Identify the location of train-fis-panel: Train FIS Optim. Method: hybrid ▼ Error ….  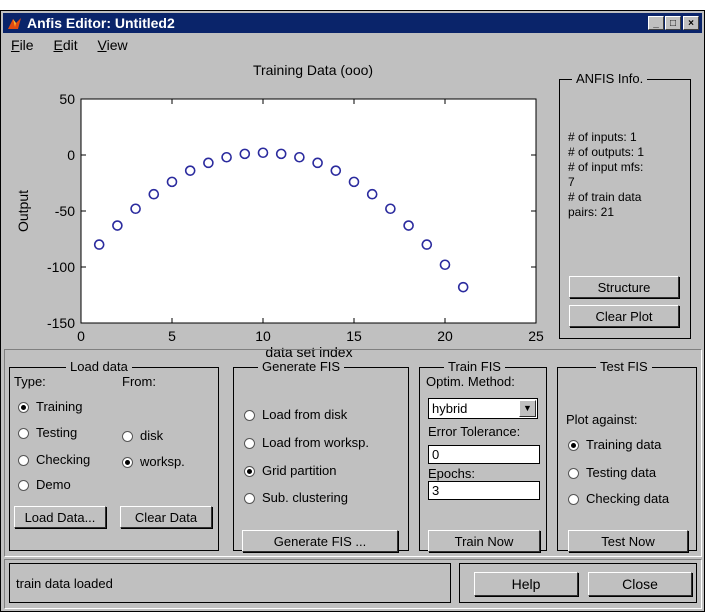
(483, 455).